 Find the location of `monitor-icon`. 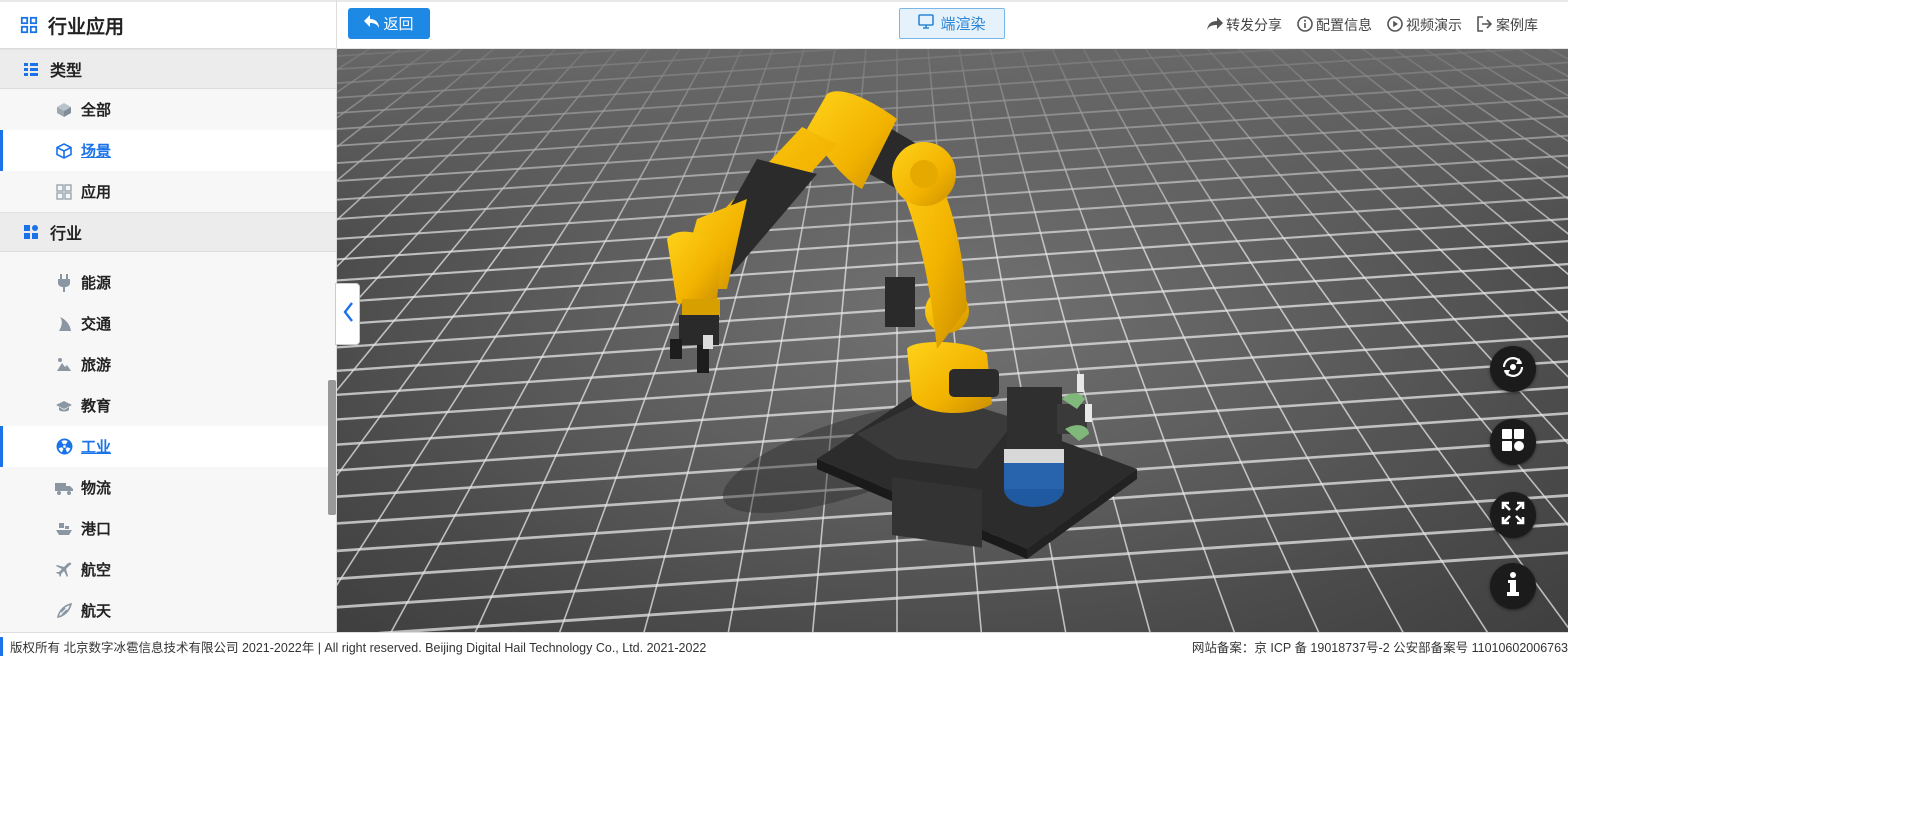

monitor-icon is located at coordinates (926, 23).